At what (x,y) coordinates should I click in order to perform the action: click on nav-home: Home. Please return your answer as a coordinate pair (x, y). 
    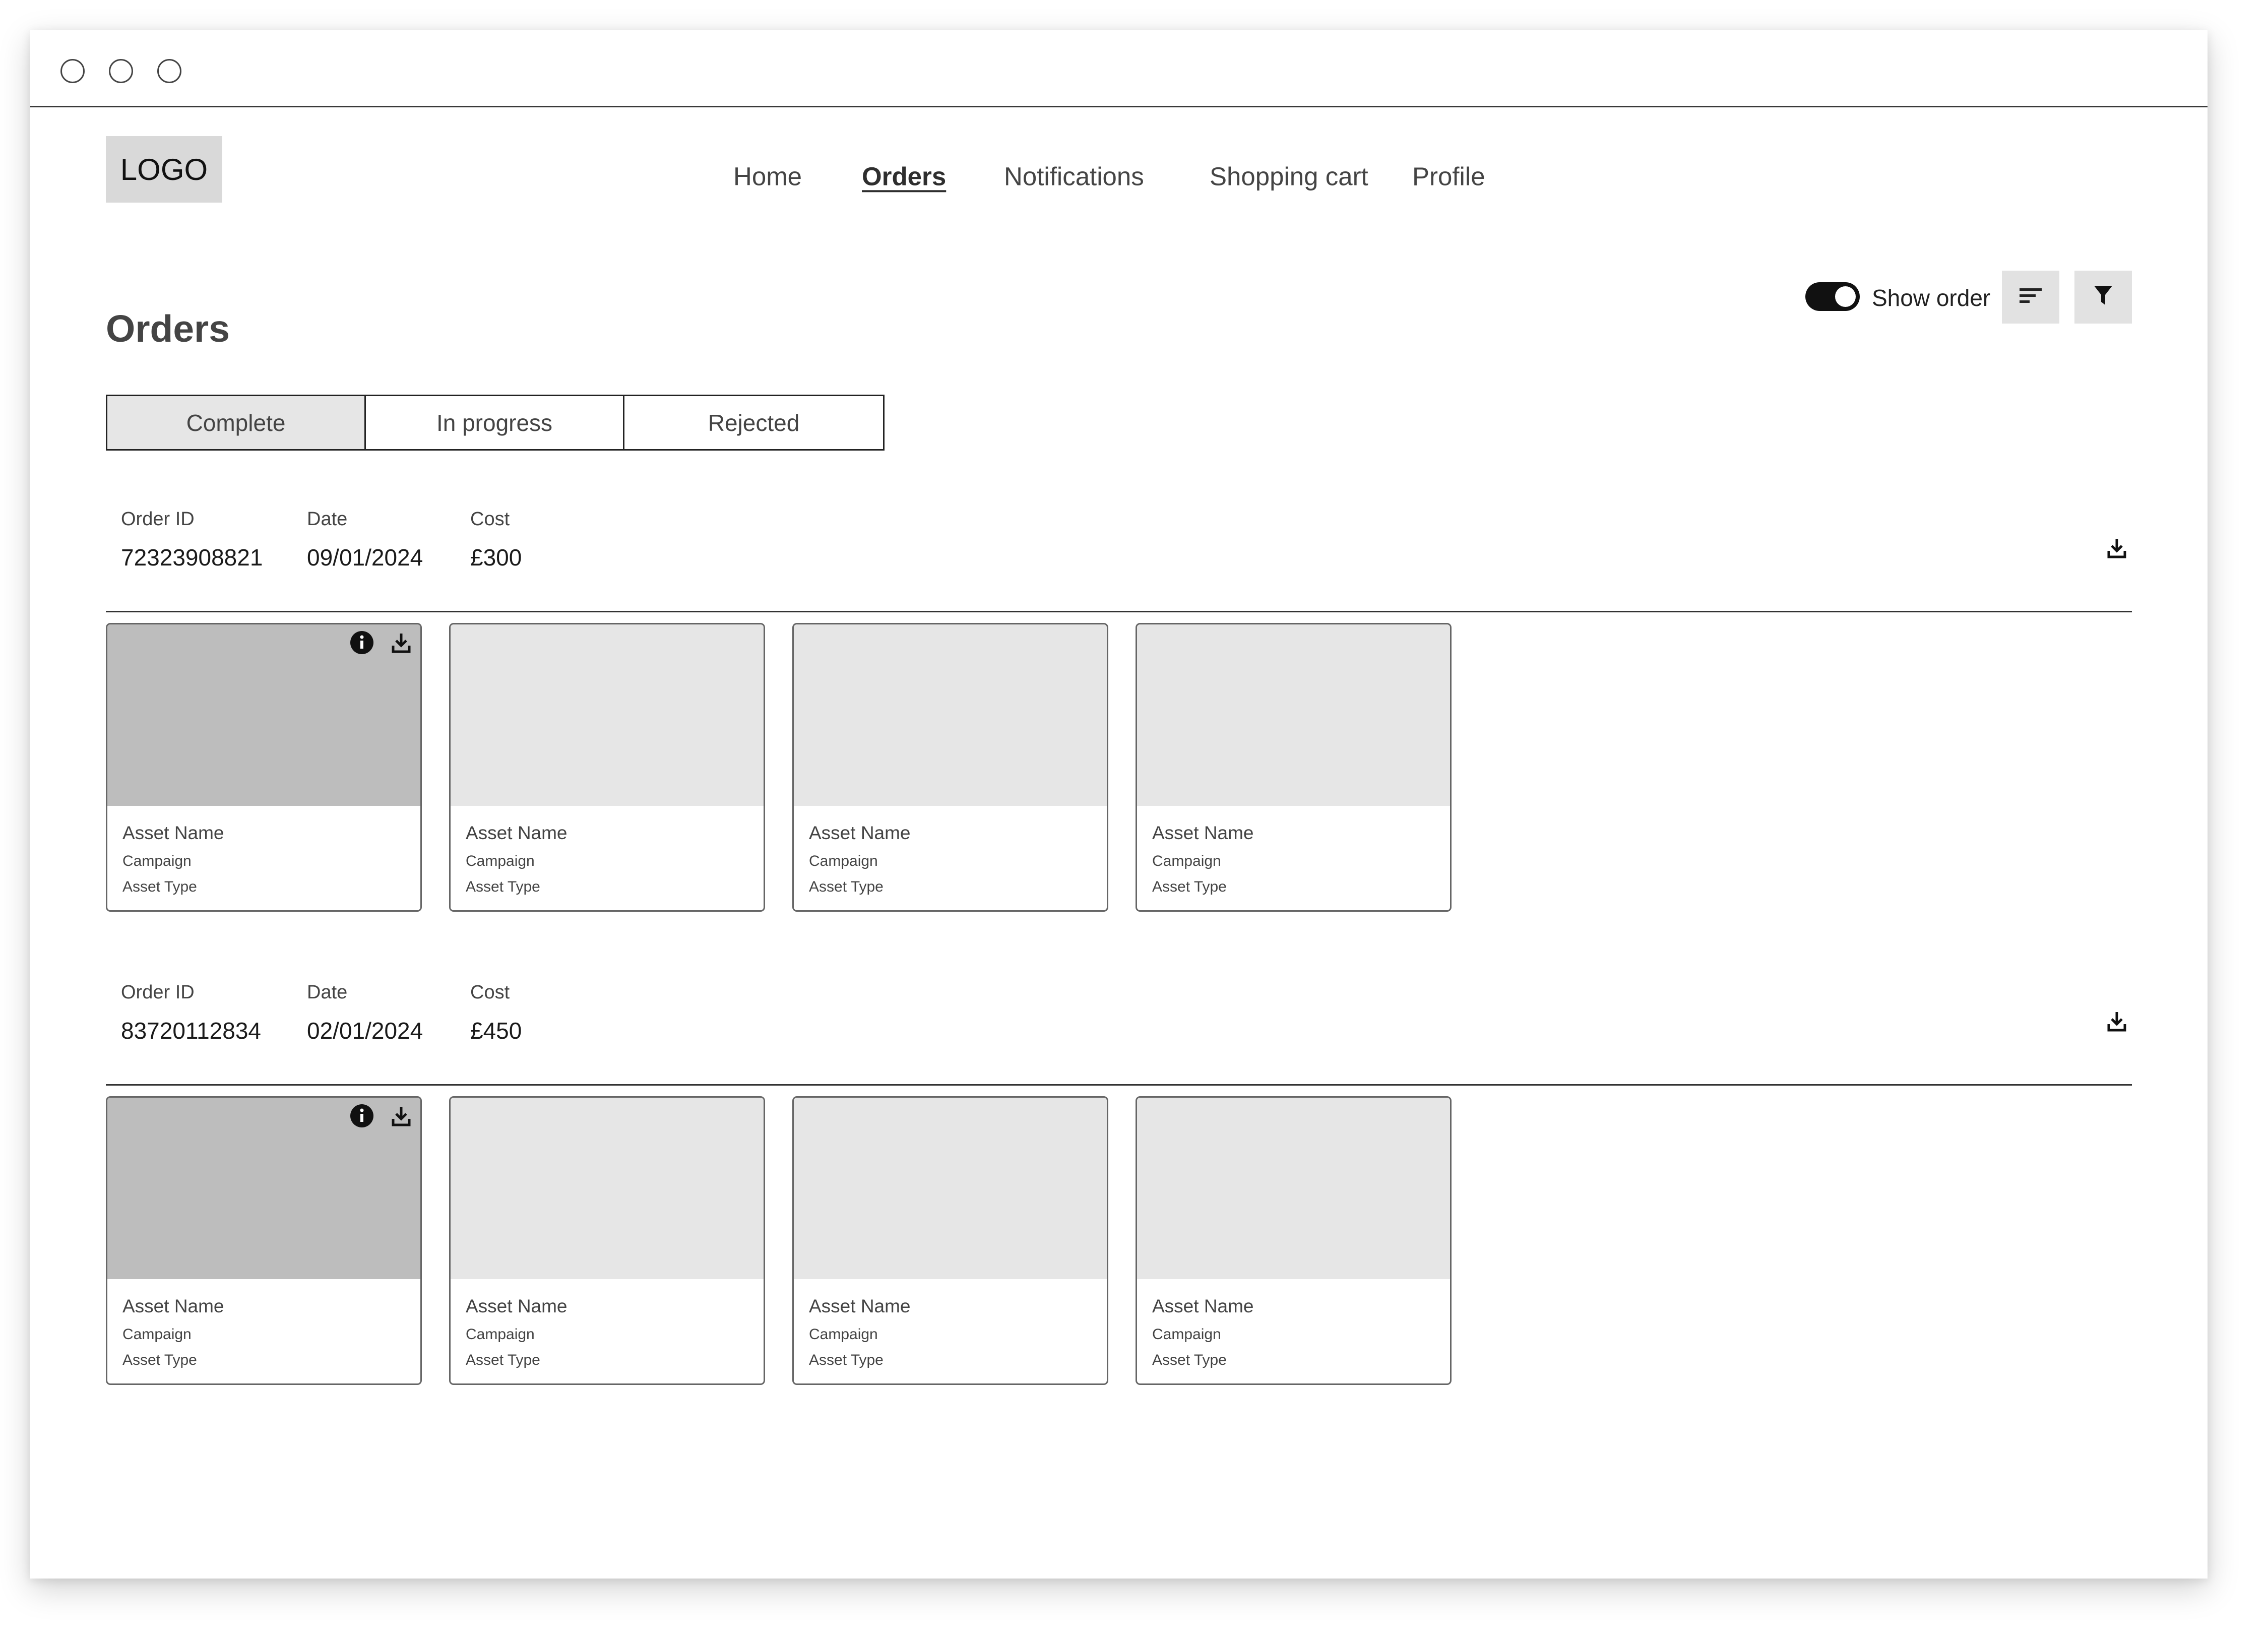
    Looking at the image, I should click on (768, 176).